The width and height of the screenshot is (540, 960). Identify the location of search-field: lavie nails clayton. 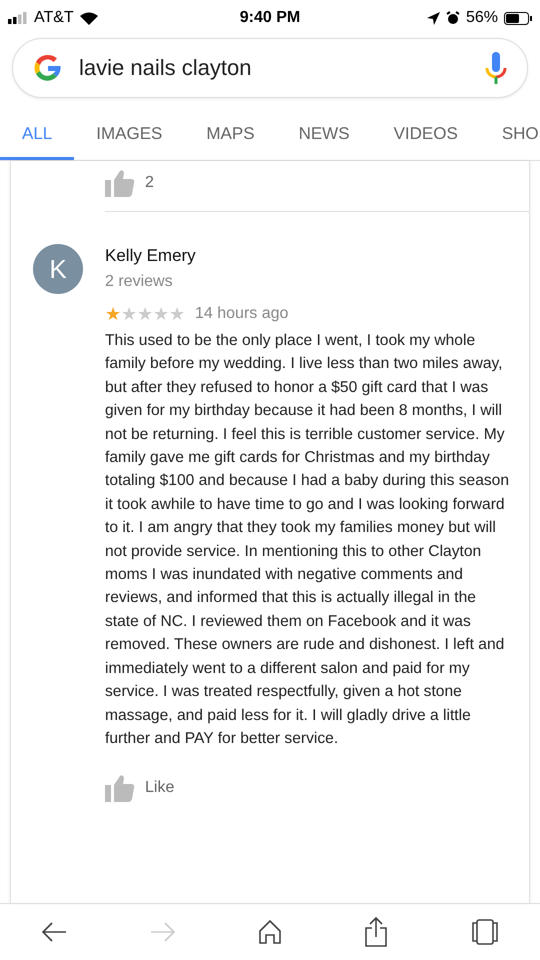
(270, 68).